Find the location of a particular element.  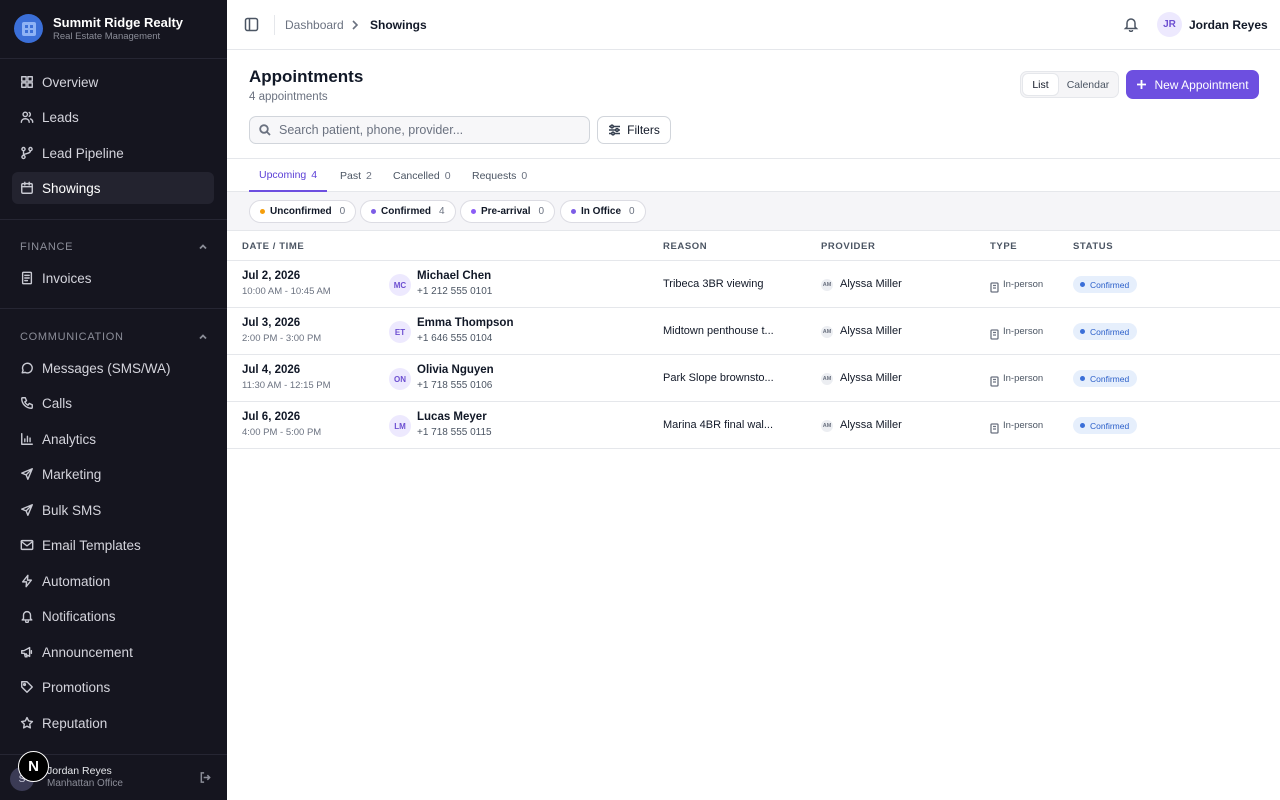

filters-button: Filters is located at coordinates (634, 130).